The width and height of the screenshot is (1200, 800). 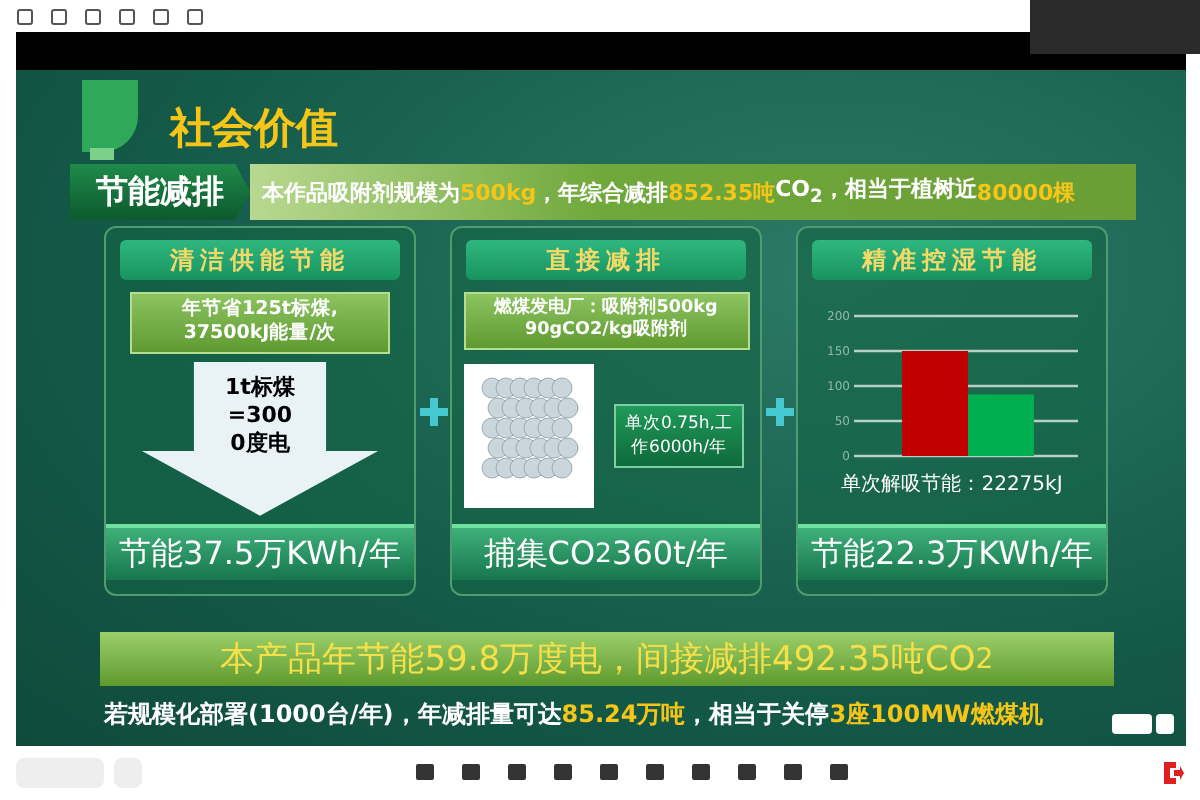 I want to click on note-box: 年节省125t标煤, 37500kJ能量/次, so click(x=260, y=323).